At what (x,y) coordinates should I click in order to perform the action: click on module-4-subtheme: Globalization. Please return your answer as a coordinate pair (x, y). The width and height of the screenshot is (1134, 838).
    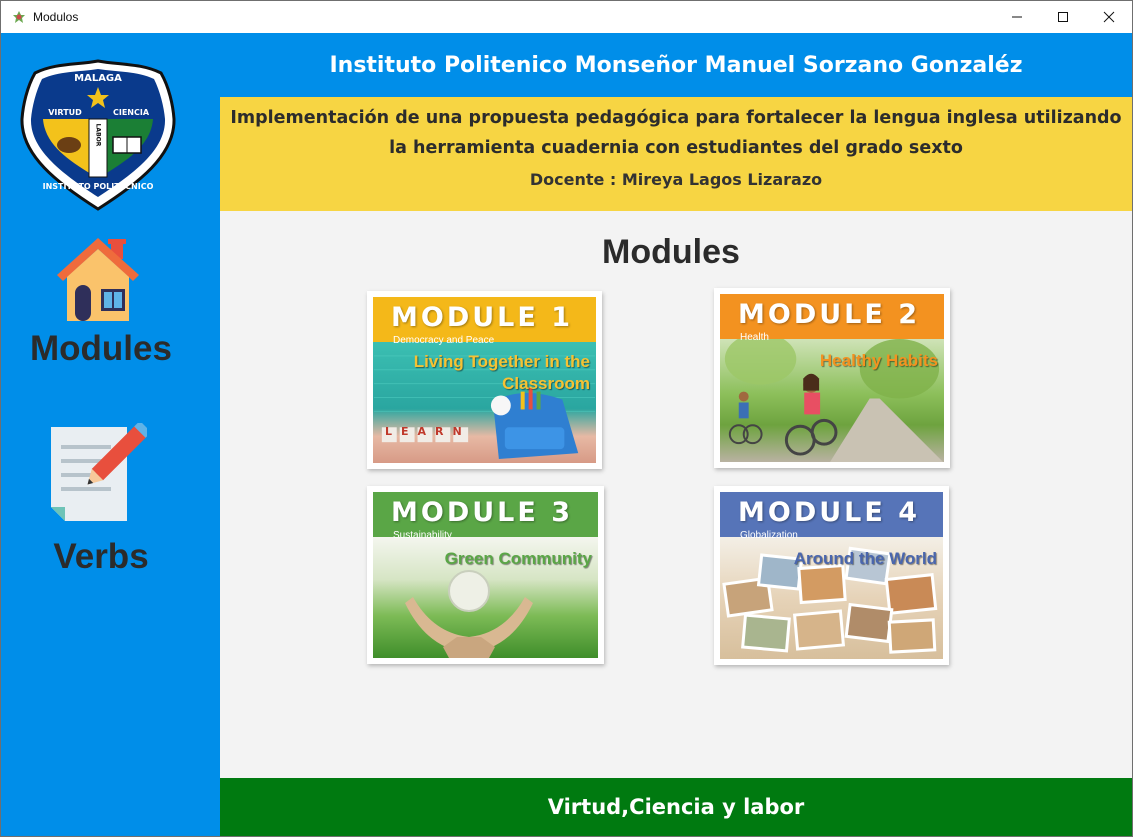
    Looking at the image, I should click on (769, 535).